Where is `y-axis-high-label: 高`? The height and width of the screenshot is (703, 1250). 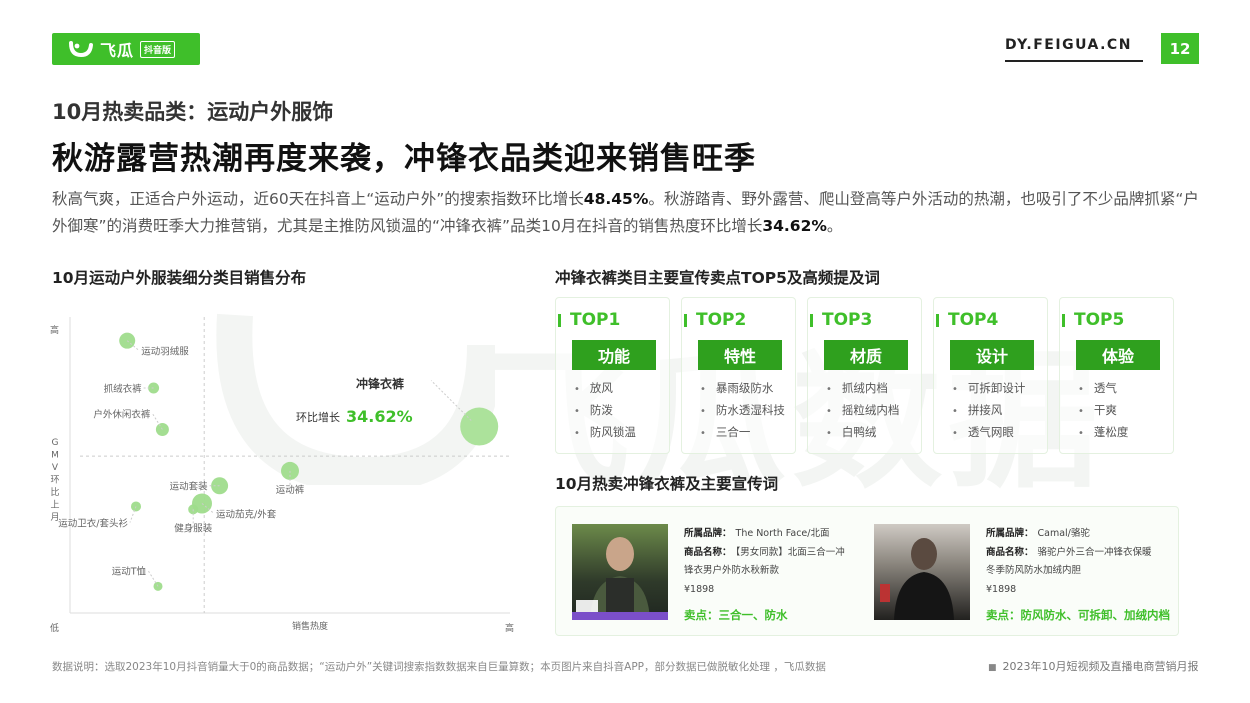 y-axis-high-label: 高 is located at coordinates (54, 330).